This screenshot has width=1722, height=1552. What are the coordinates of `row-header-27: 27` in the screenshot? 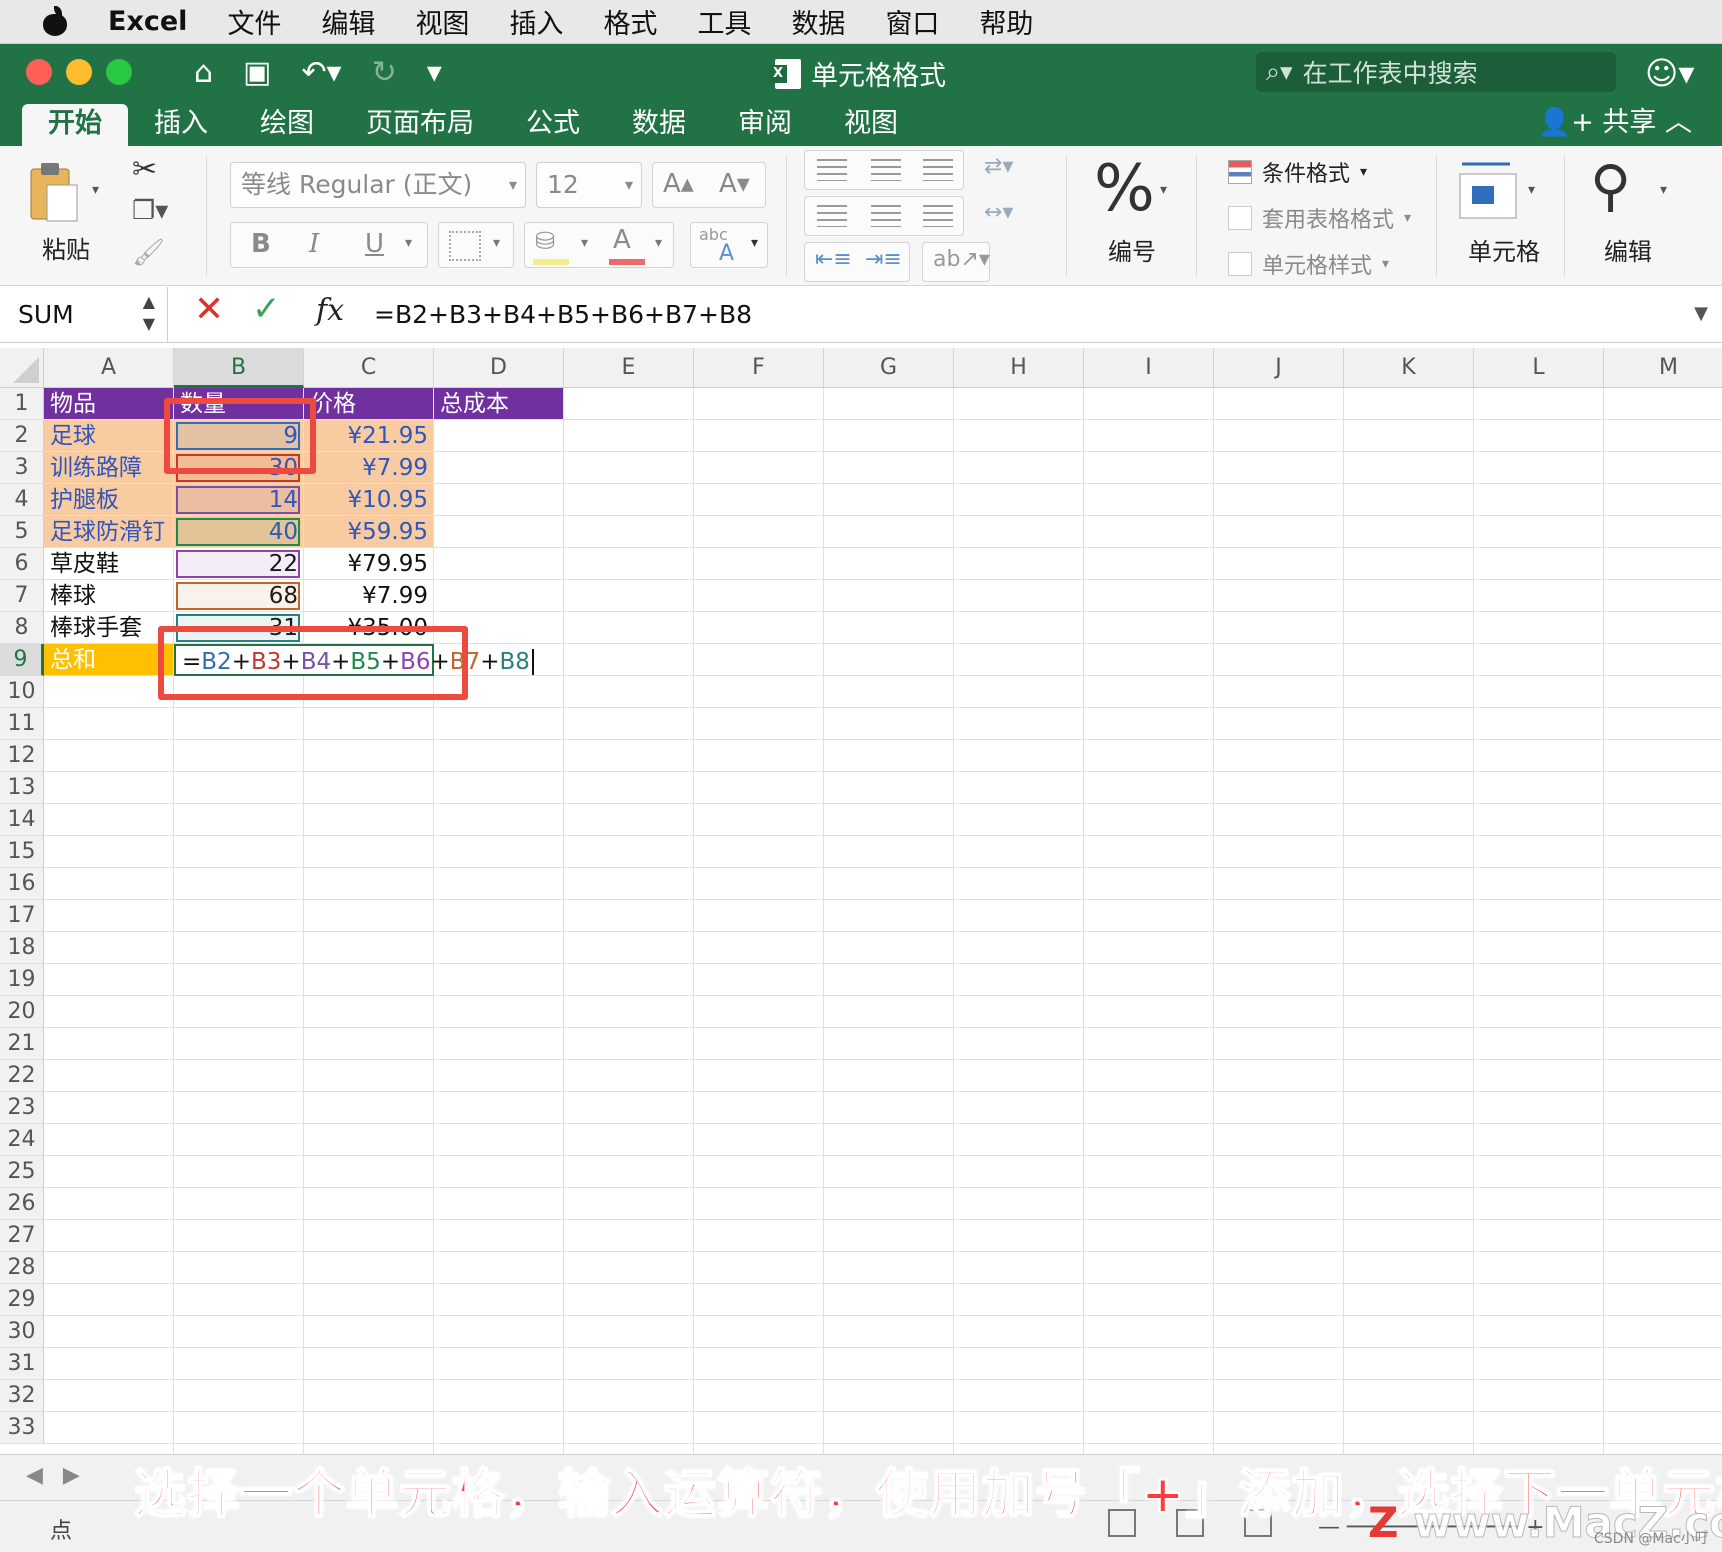 It's located at (22, 1236).